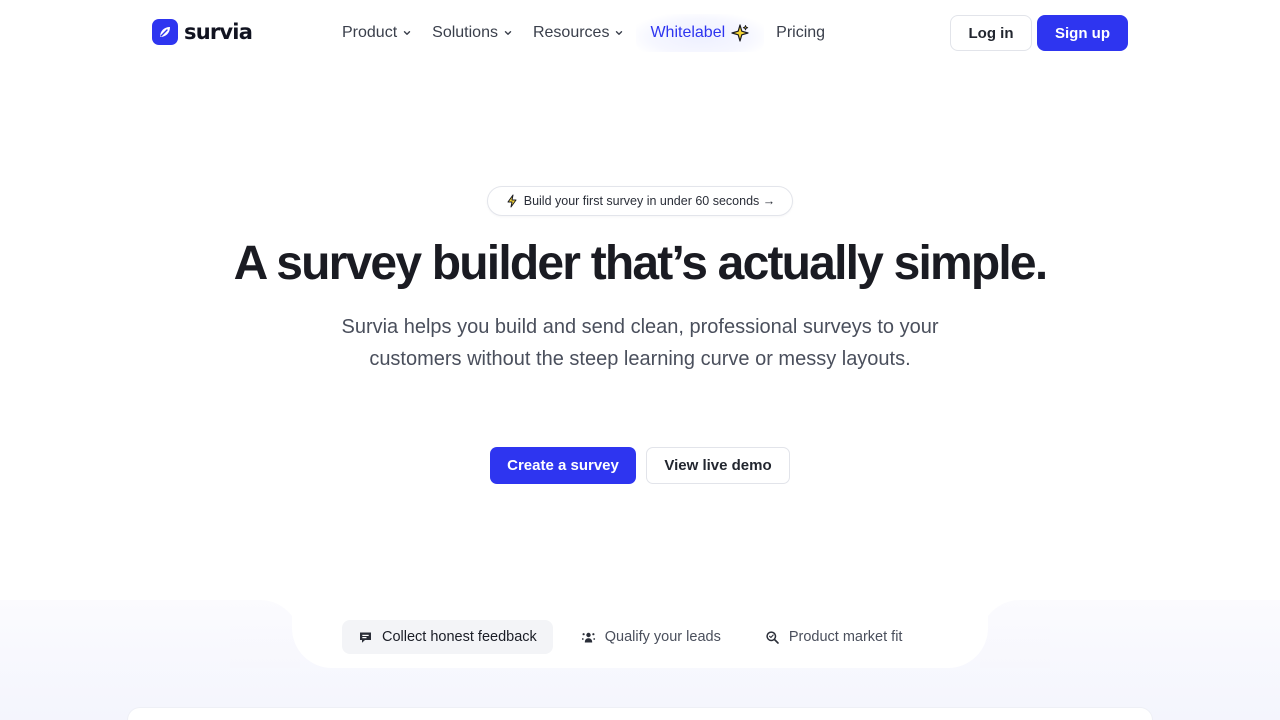  Describe the element at coordinates (640, 714) in the screenshot. I see `showcase-preview-card` at that location.